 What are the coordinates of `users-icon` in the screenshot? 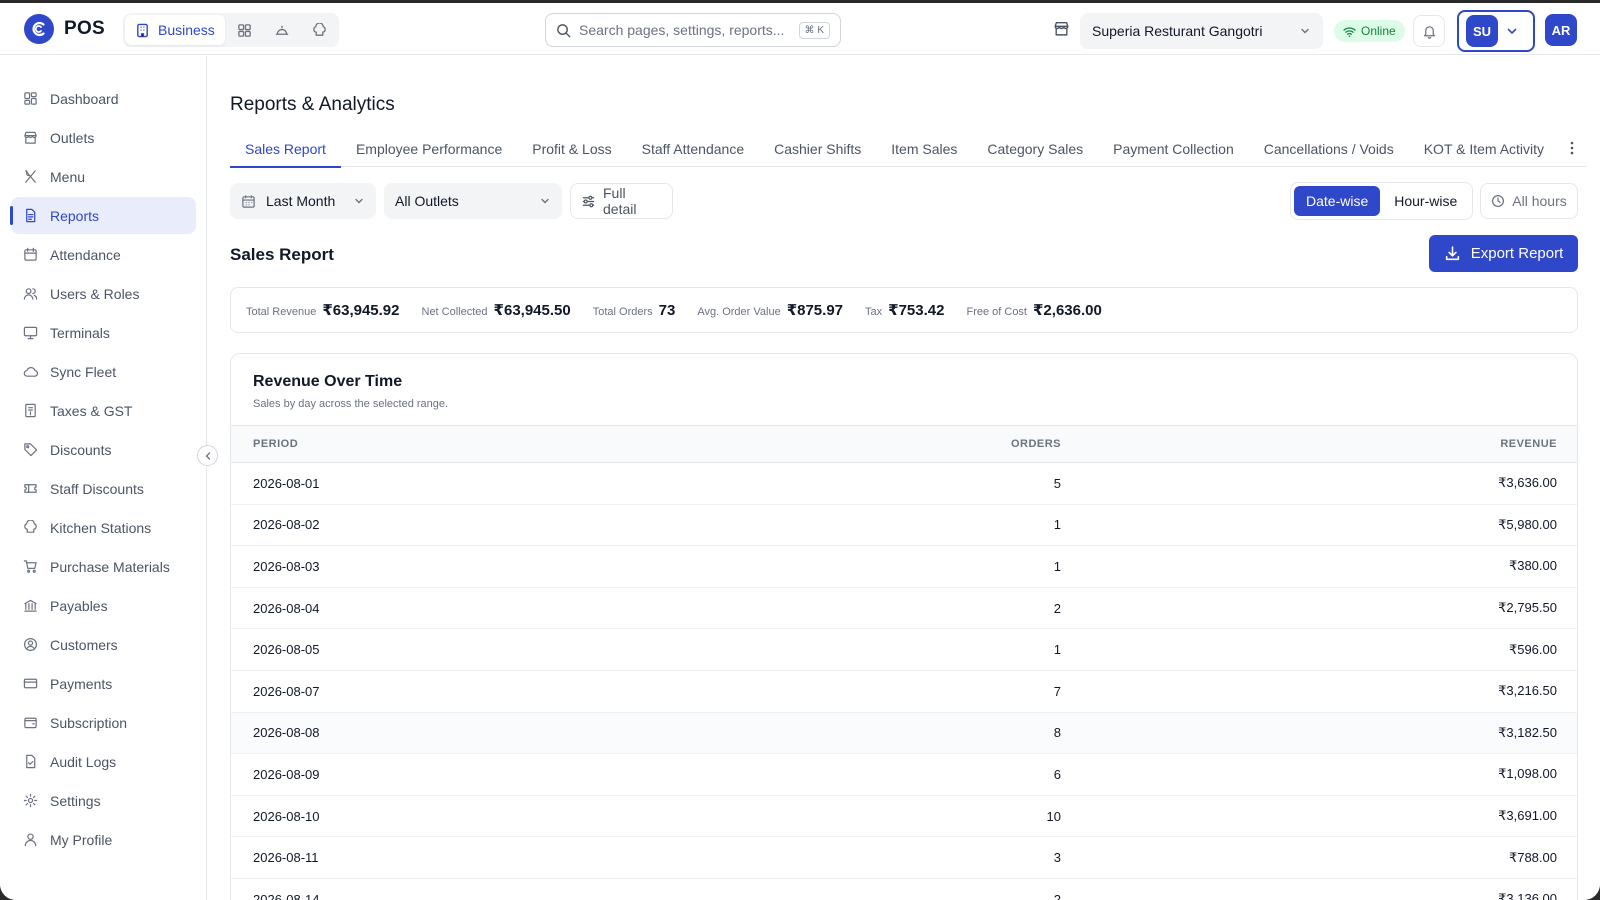 It's located at (30, 293).